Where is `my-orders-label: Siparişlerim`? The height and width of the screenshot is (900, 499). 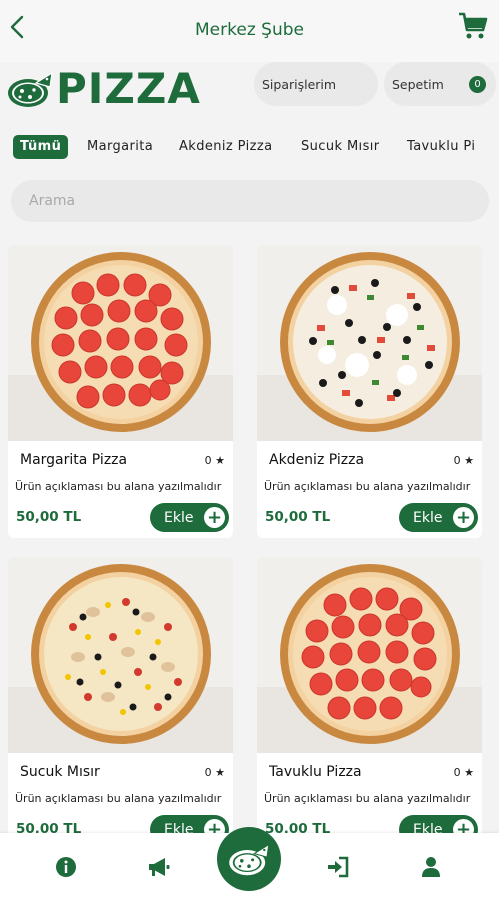 my-orders-label: Siparişlerim is located at coordinates (299, 84).